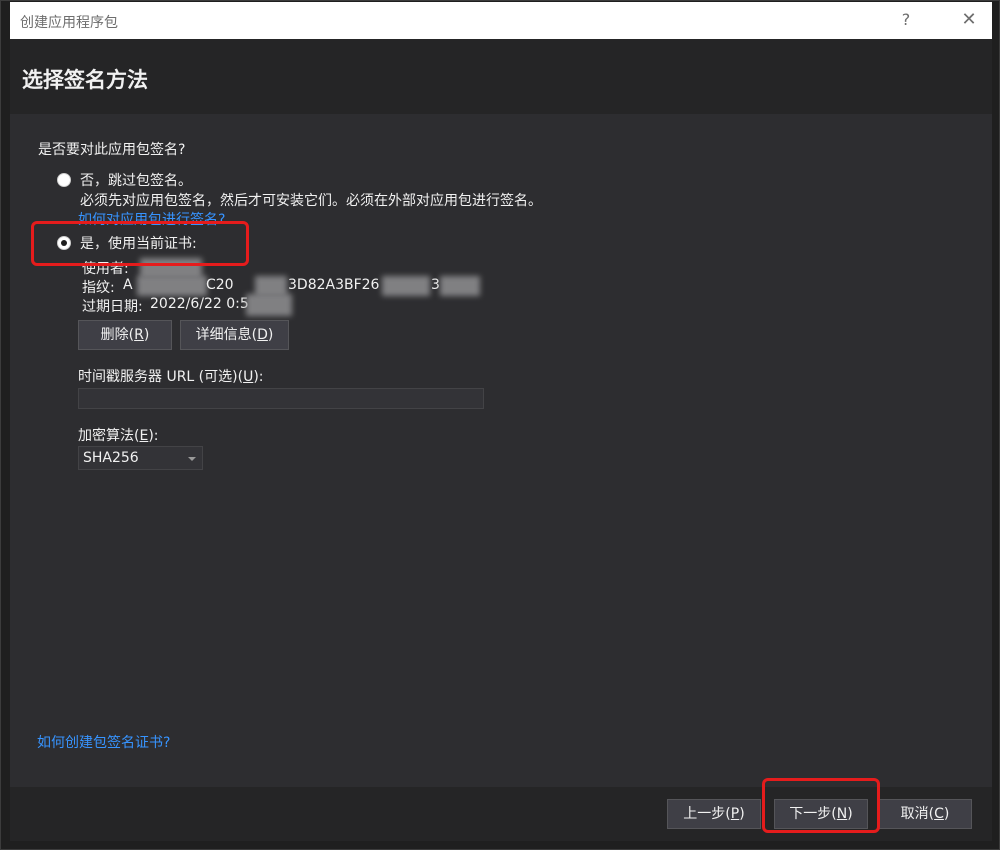 Image resolution: width=1000 pixels, height=850 pixels. Describe the element at coordinates (269, 305) in the screenshot. I see `redacted-expiration` at that location.